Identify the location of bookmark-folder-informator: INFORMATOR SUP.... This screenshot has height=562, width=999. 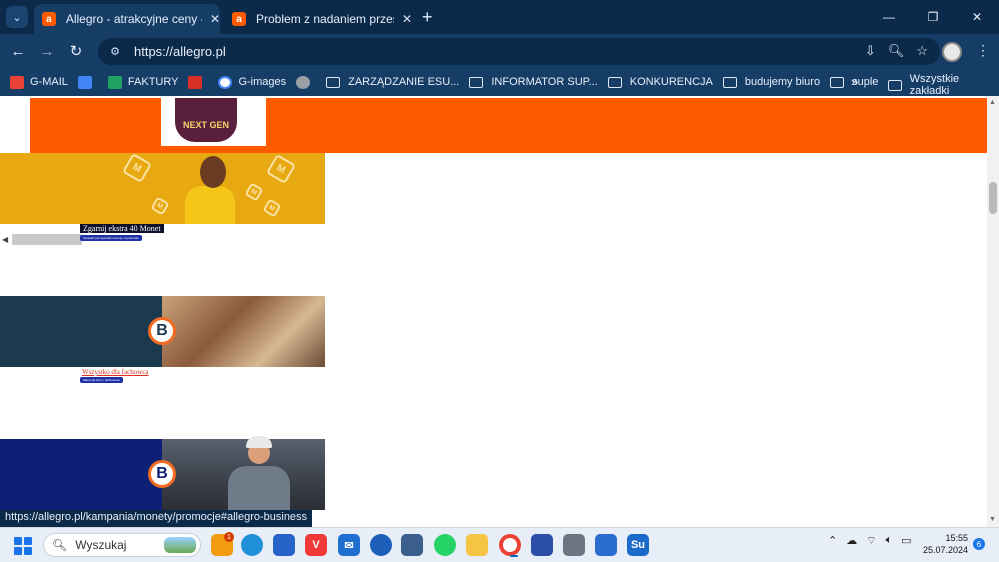
(533, 82).